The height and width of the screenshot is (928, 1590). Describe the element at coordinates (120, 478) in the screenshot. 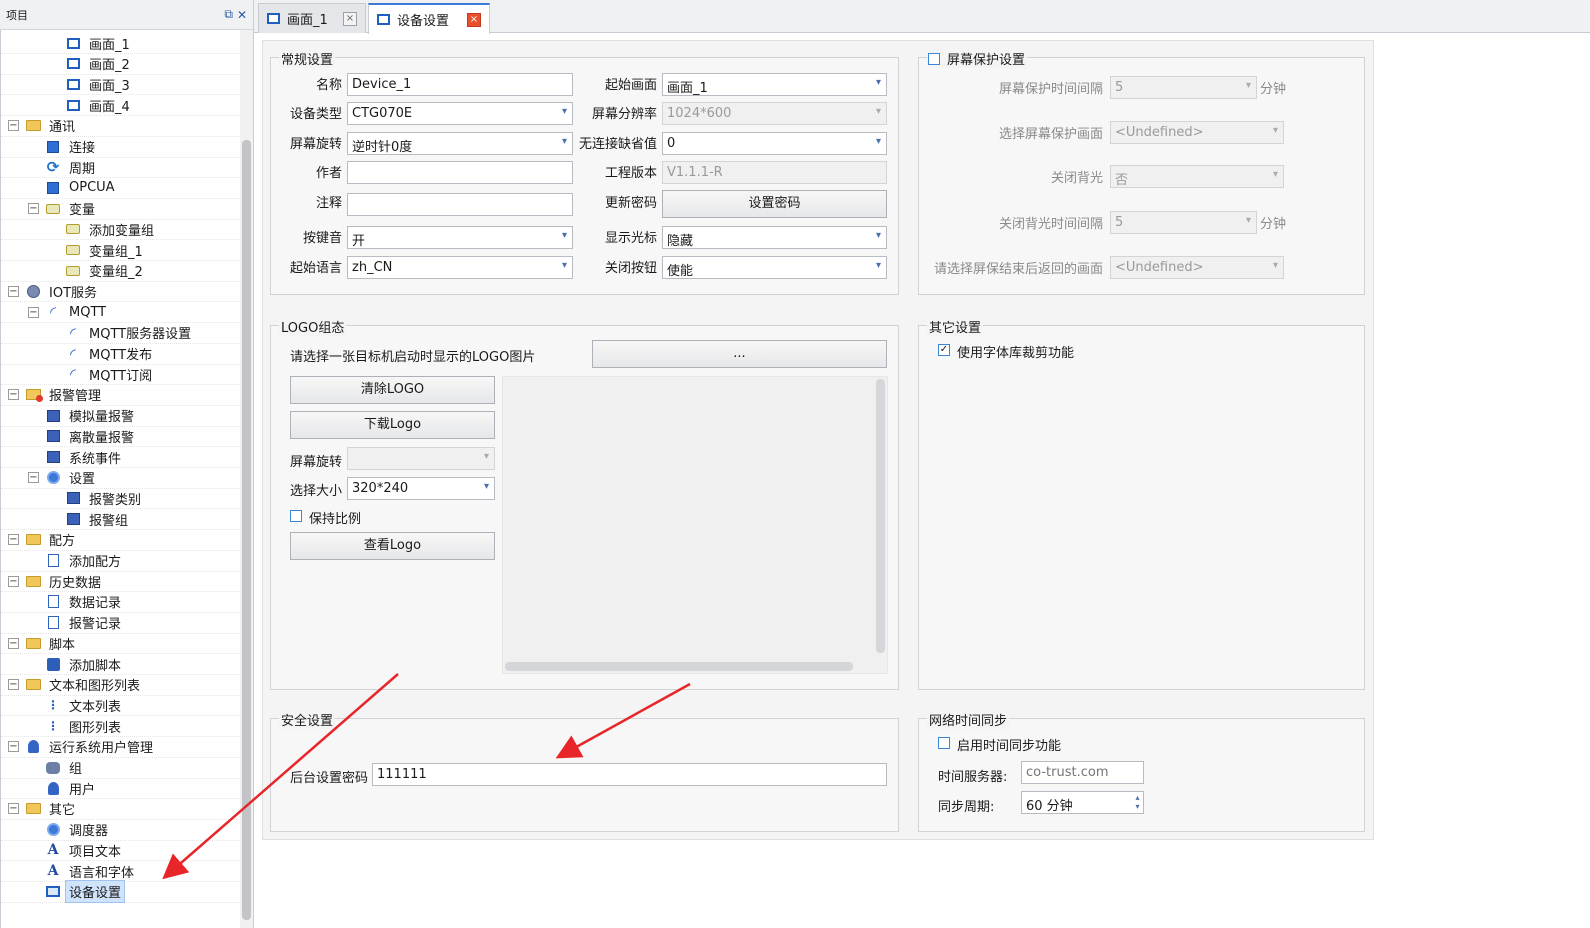

I see `tree-item: − 设置` at that location.